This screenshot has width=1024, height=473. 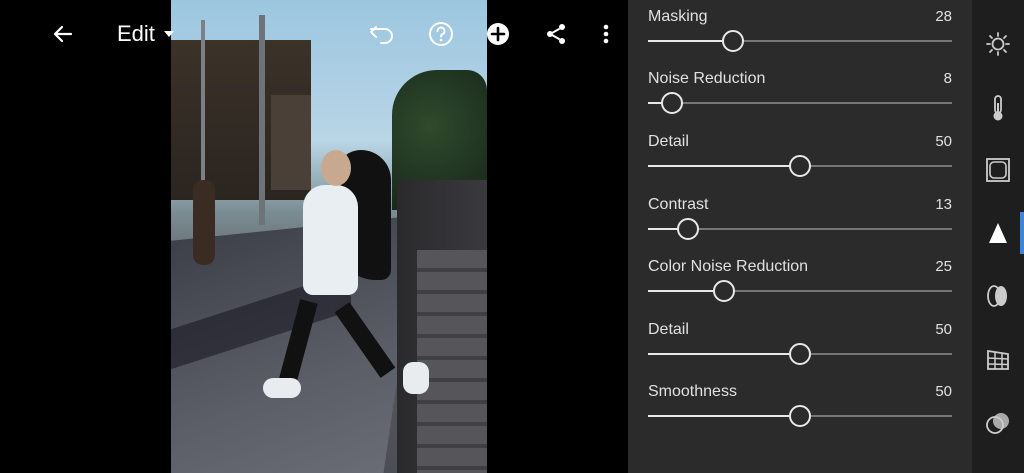 What do you see at coordinates (452, 361) in the screenshot?
I see `photo-steps` at bounding box center [452, 361].